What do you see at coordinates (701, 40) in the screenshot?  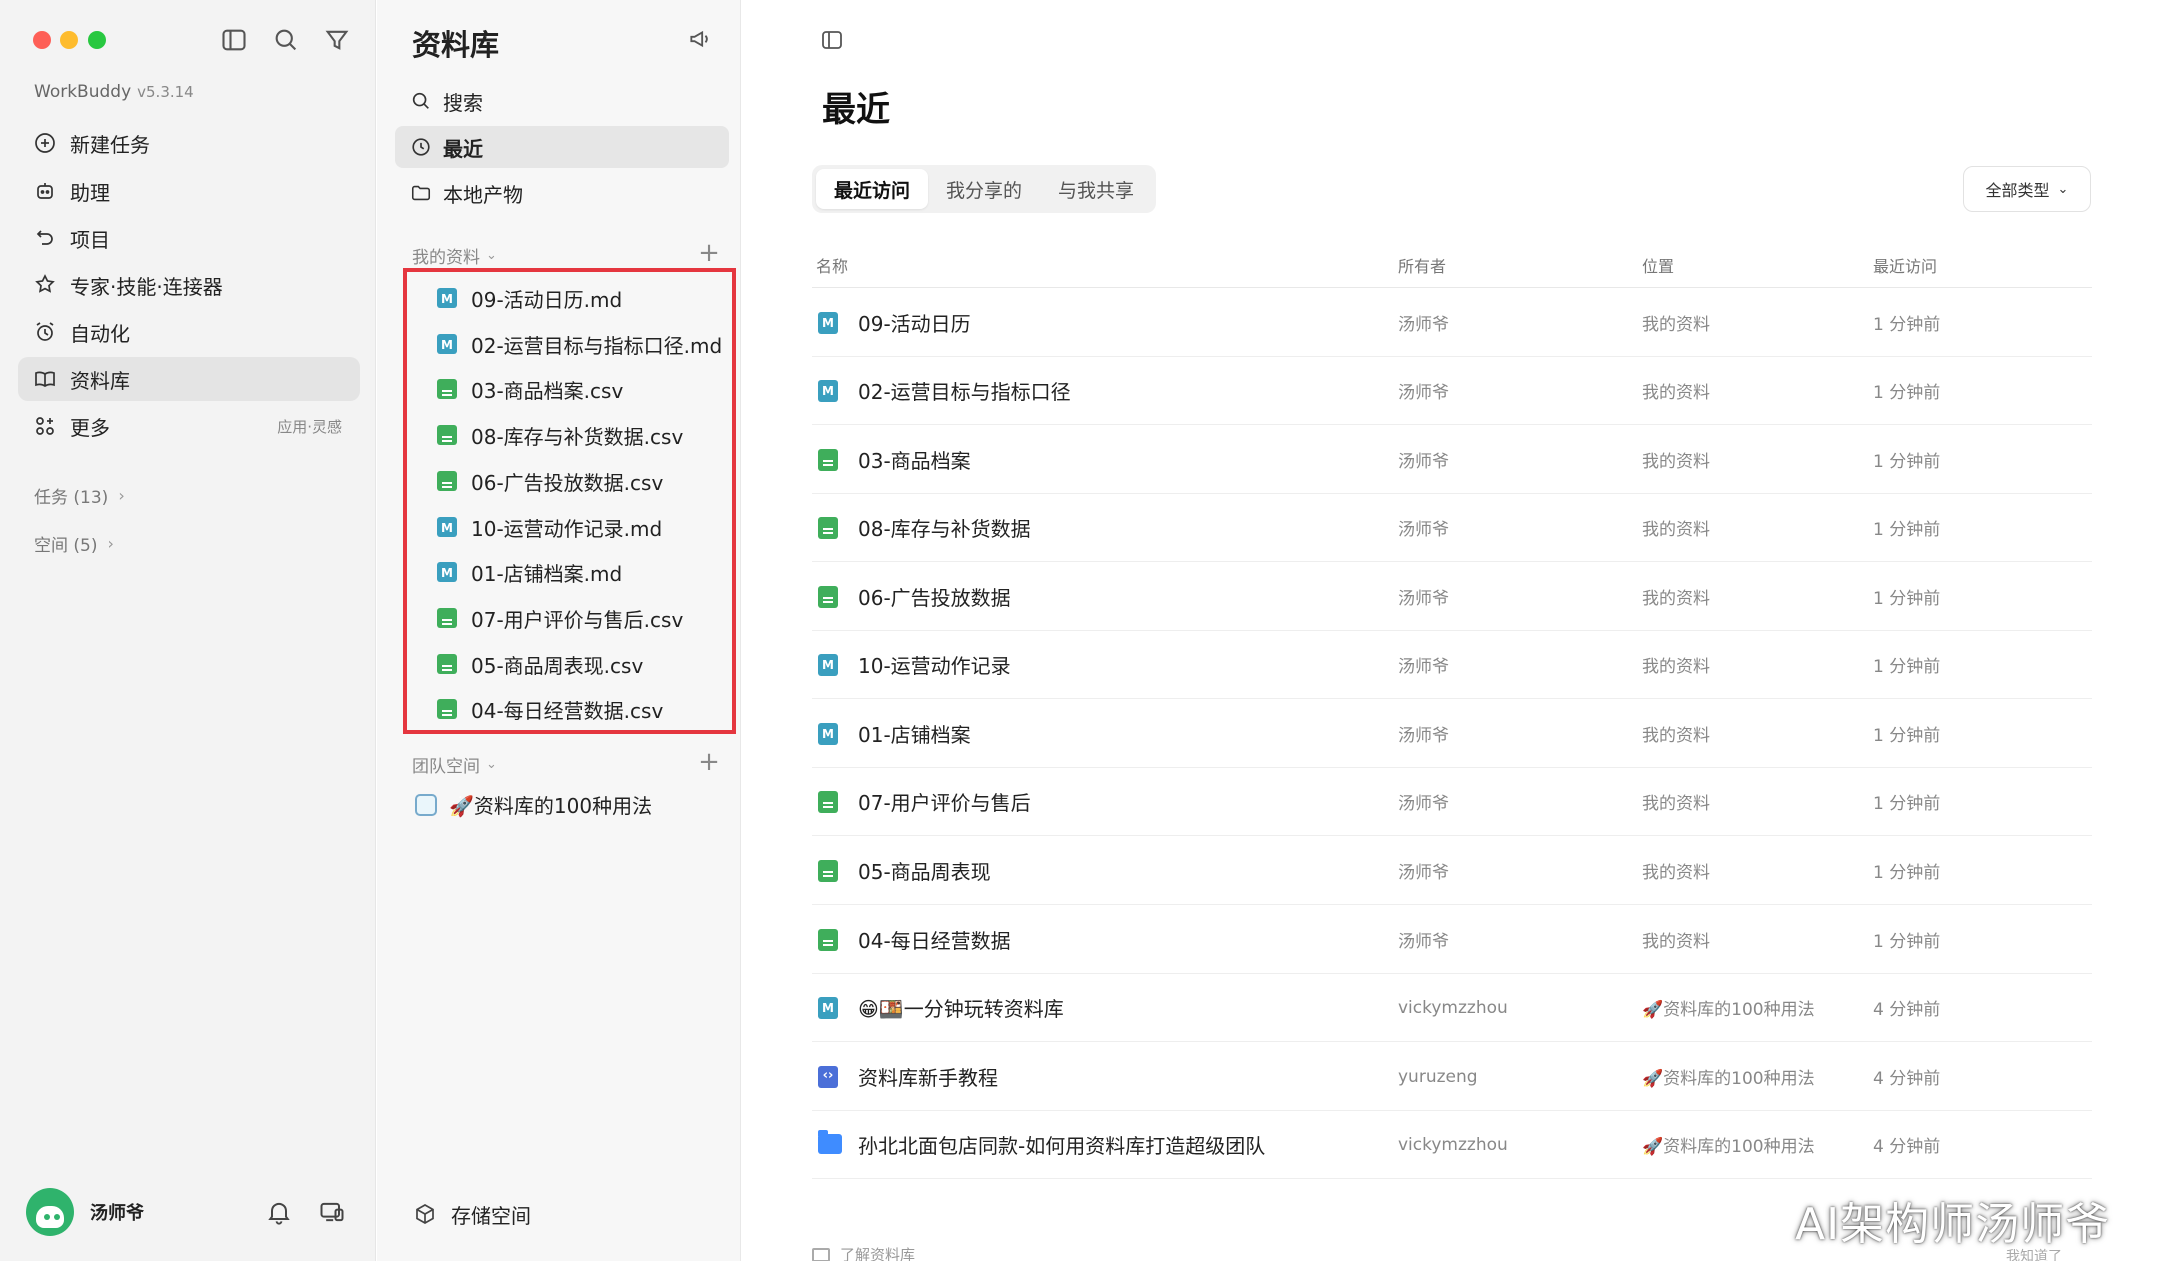 I see `announcement-icon` at bounding box center [701, 40].